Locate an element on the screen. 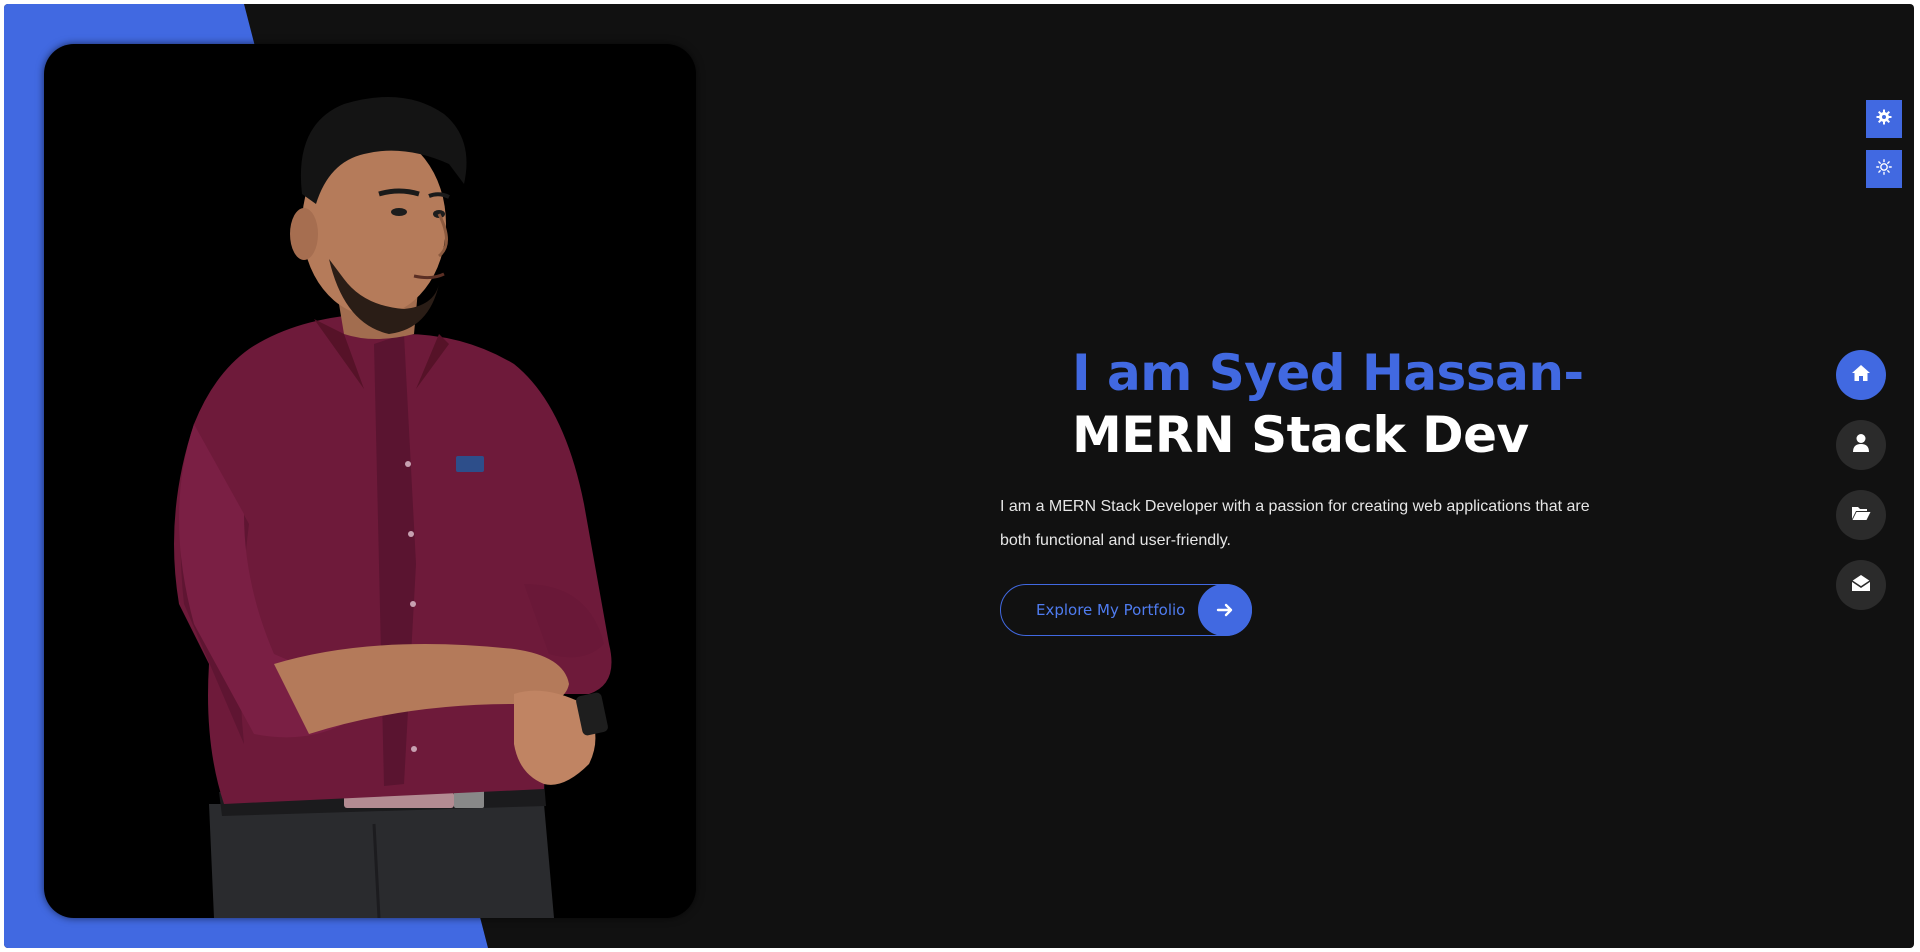 This screenshot has height=952, width=1920. user-icon is located at coordinates (1861, 445).